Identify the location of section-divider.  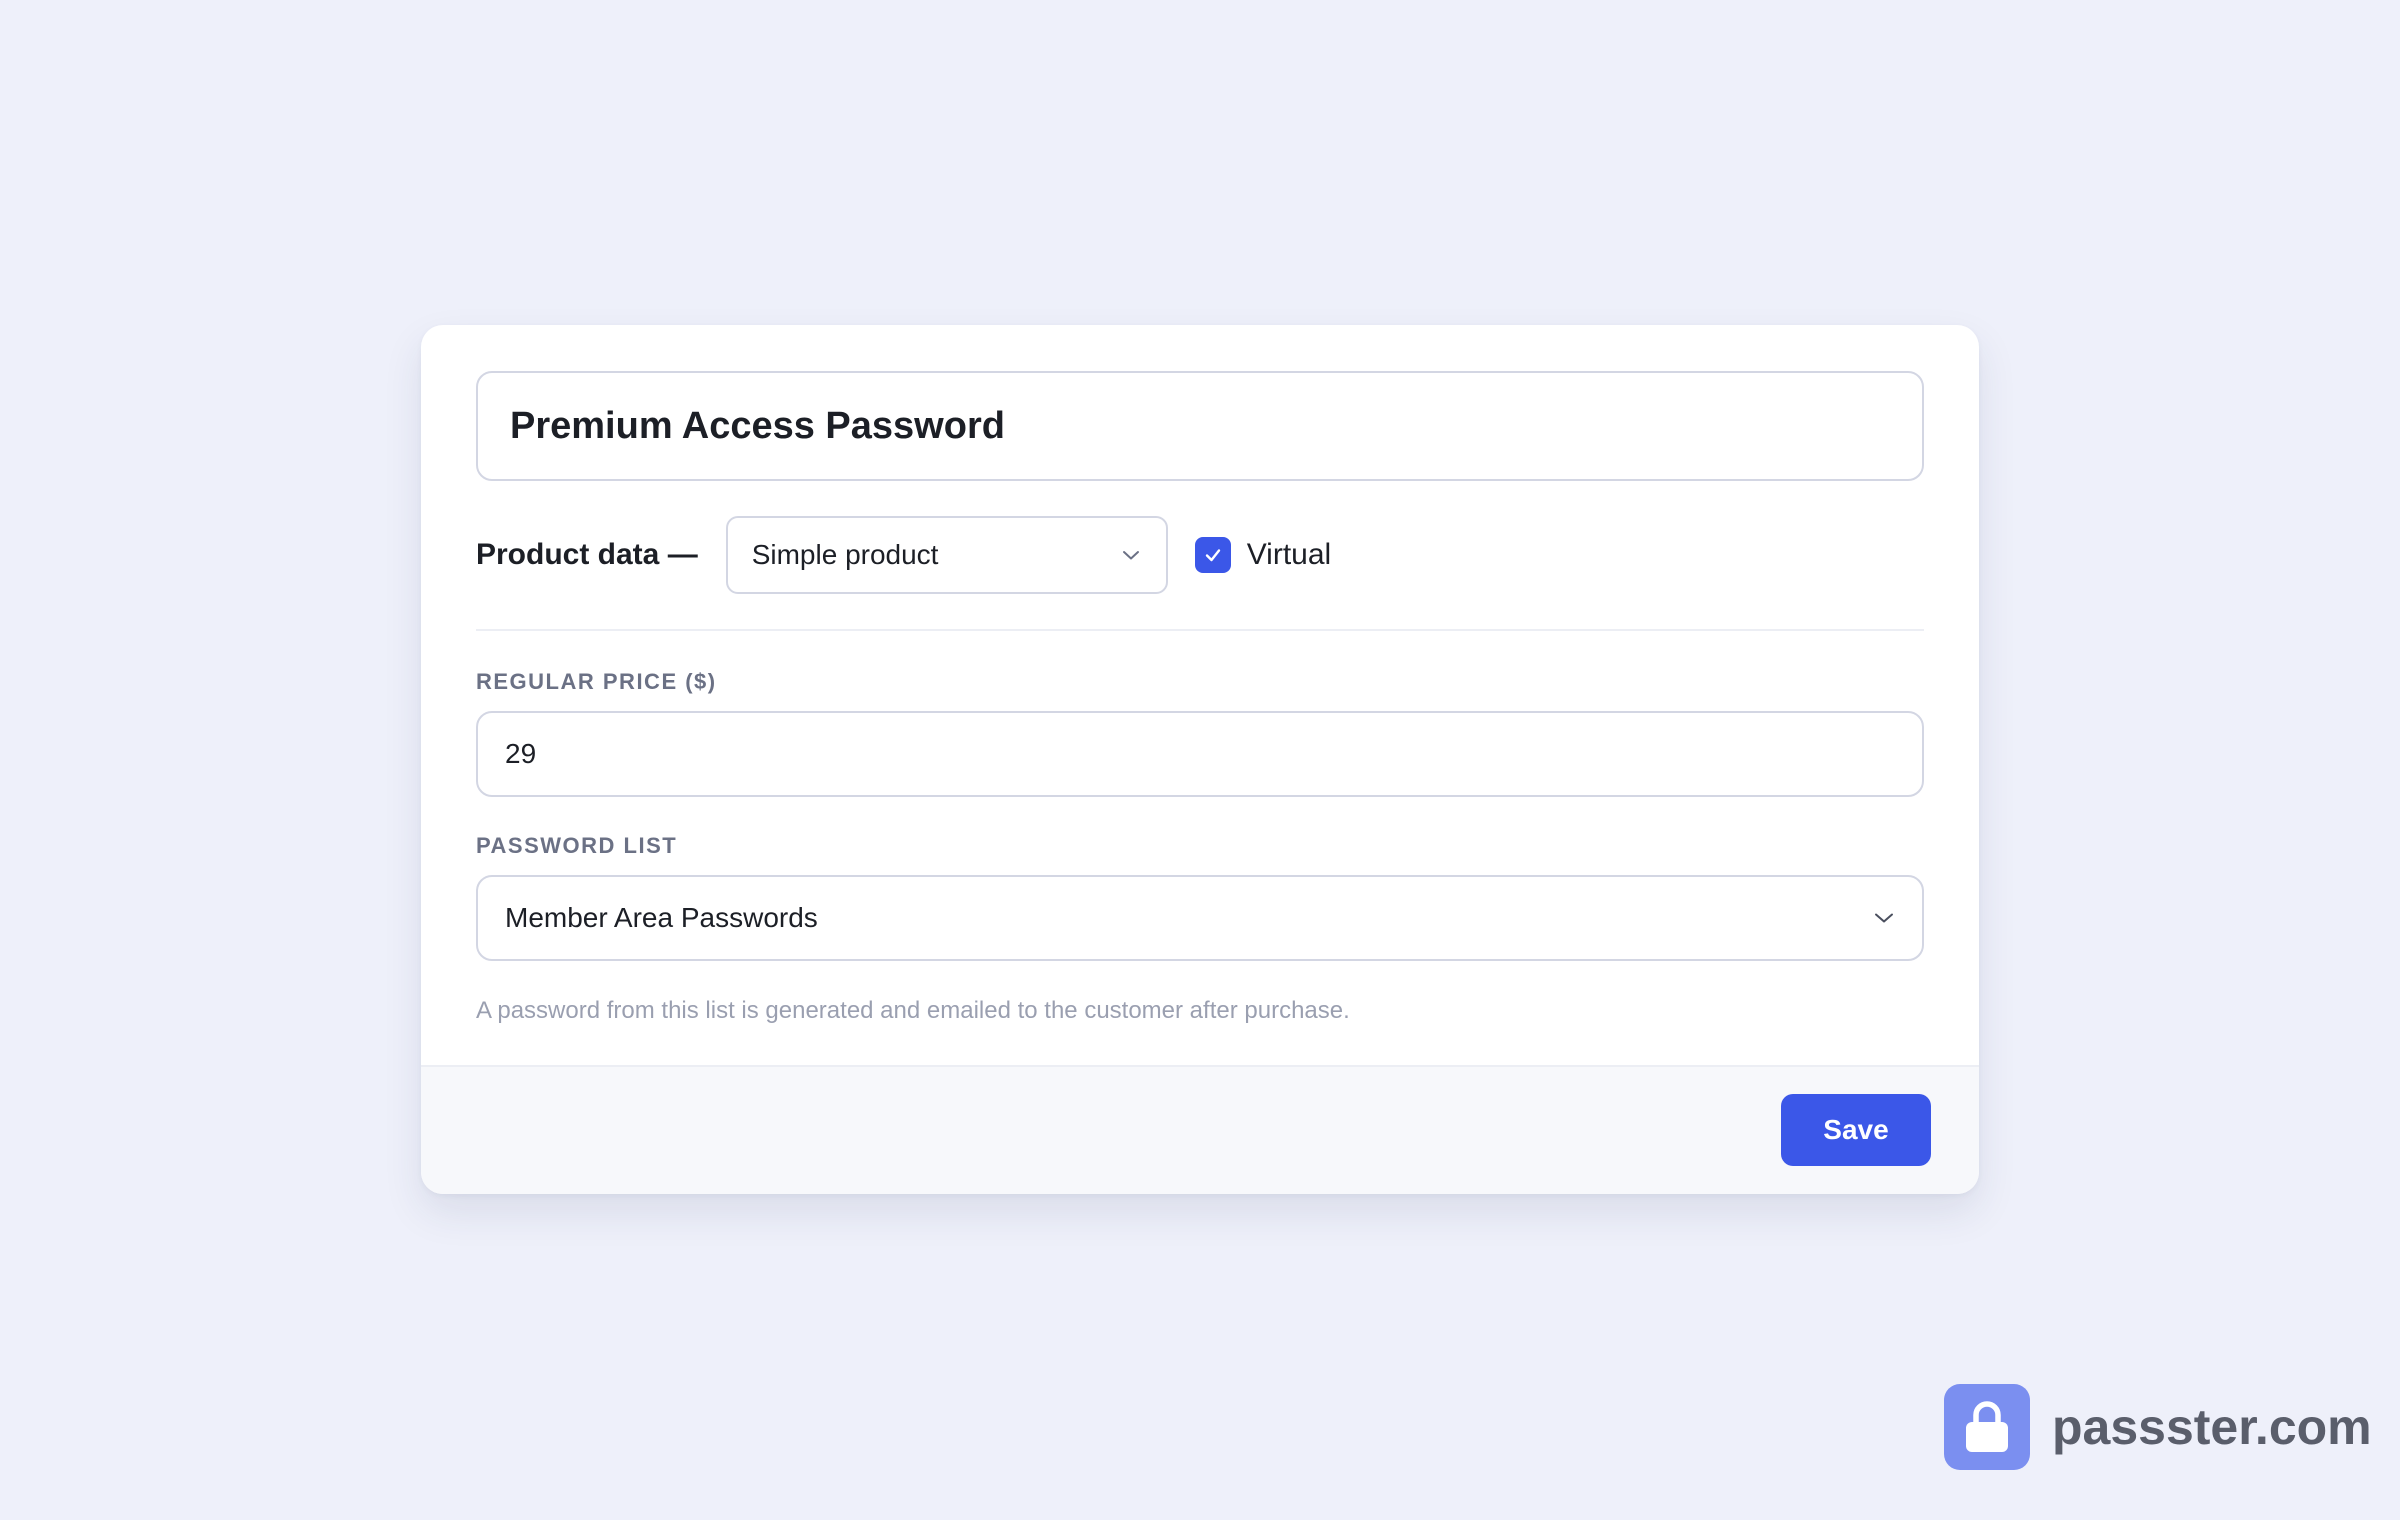
(1200, 630).